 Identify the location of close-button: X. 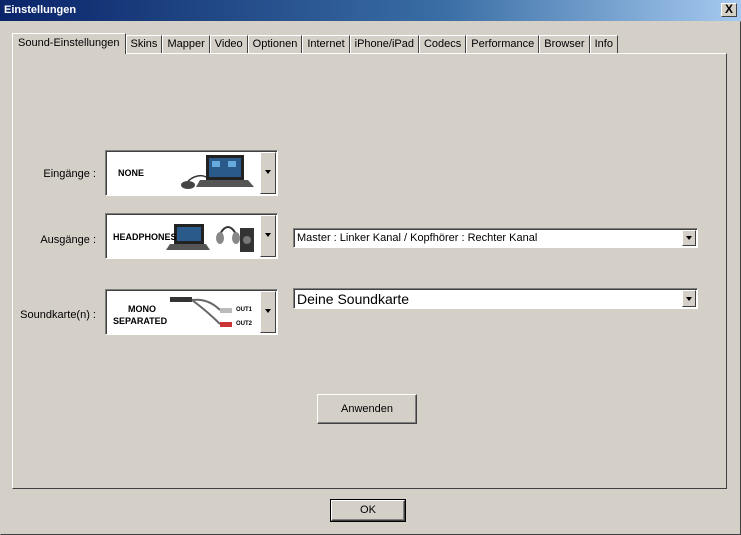
(729, 10).